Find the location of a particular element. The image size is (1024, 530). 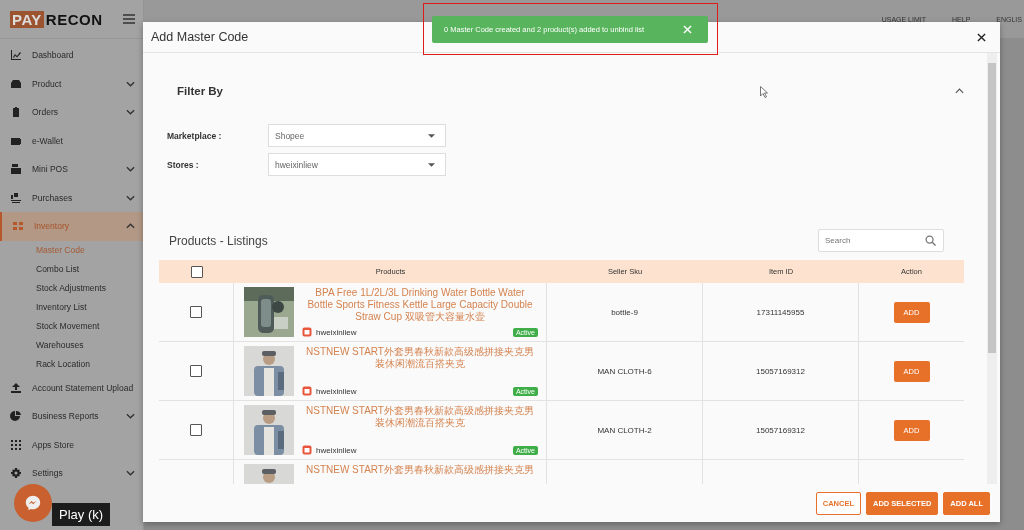

cursor-icon is located at coordinates (764, 92).